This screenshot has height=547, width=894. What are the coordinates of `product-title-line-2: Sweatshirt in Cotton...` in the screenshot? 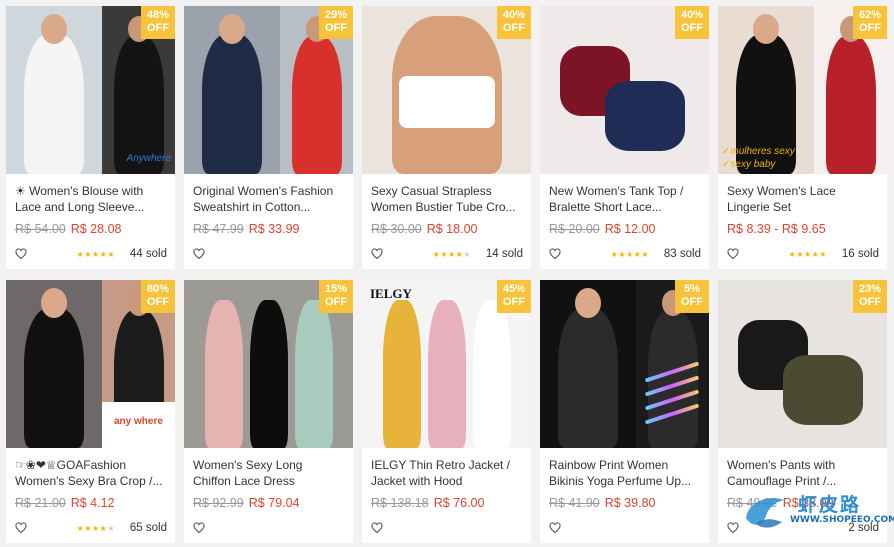 It's located at (252, 207).